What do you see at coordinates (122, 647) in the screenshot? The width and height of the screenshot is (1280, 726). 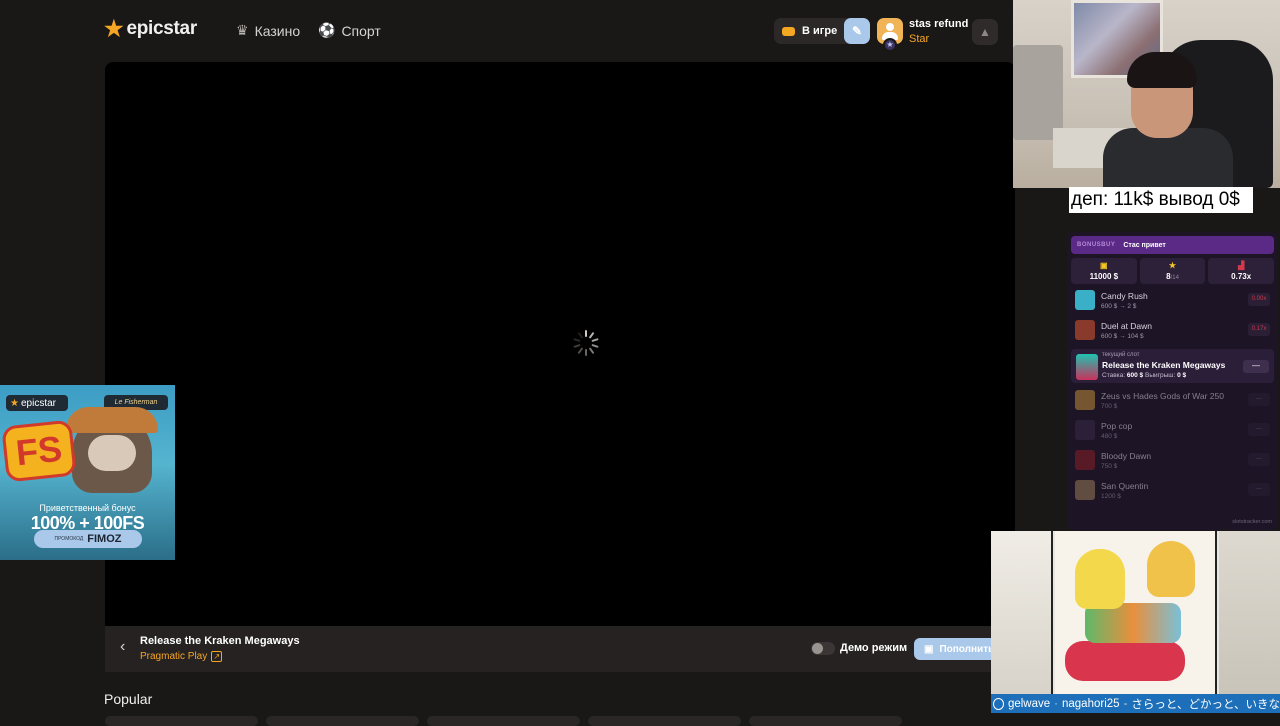 I see `back-chevron-icon: ‹` at bounding box center [122, 647].